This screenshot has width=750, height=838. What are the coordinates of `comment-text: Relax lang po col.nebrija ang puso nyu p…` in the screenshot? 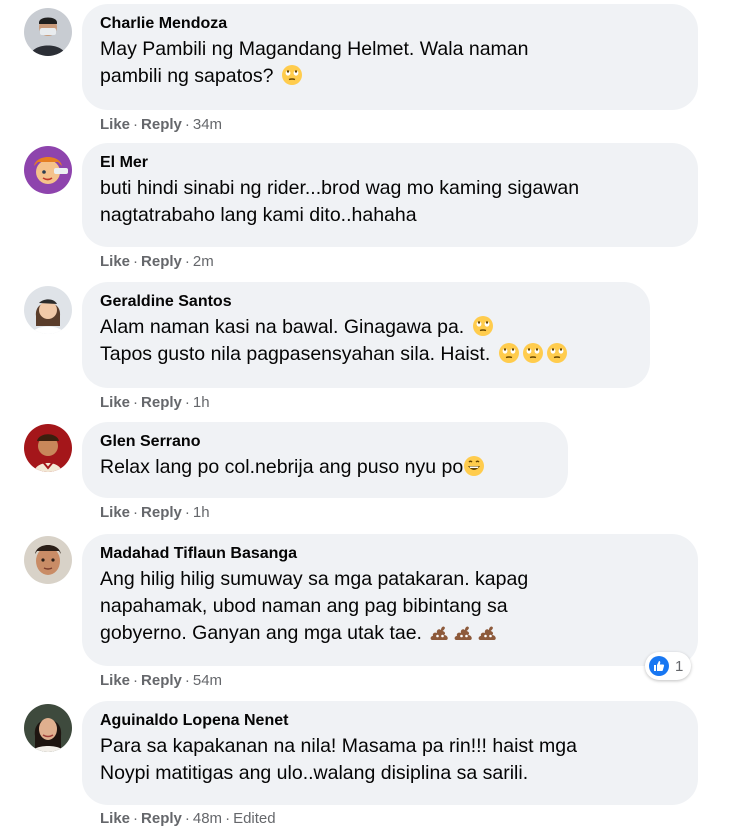 It's located at (325, 467).